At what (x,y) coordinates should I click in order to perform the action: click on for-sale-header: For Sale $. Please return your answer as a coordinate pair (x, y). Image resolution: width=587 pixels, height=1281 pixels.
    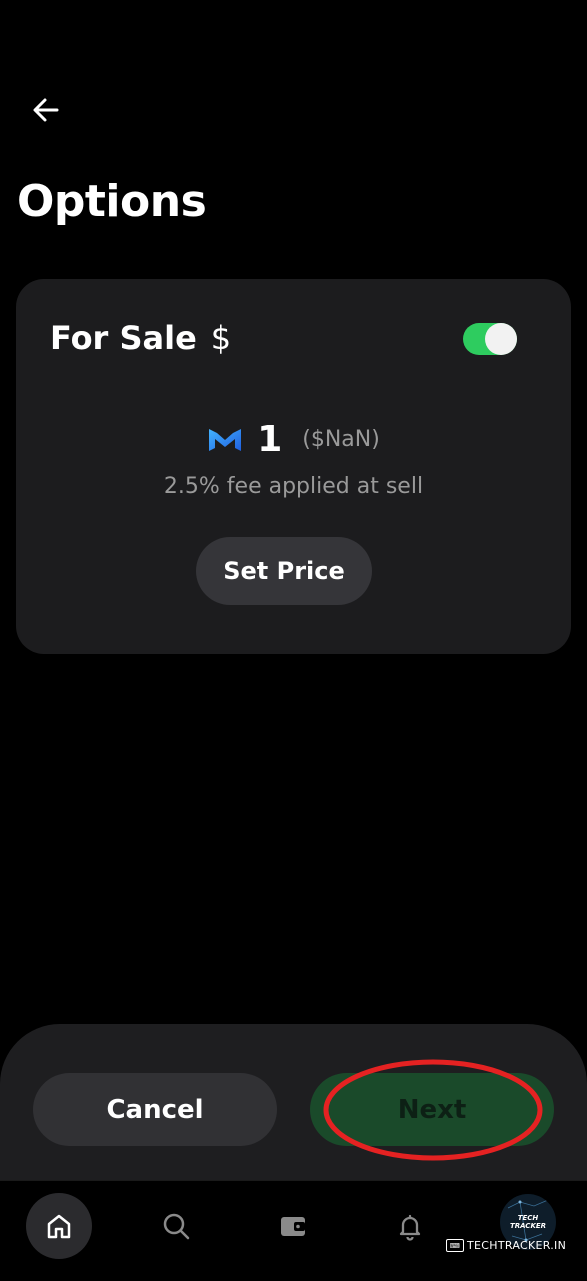
    Looking at the image, I should click on (140, 338).